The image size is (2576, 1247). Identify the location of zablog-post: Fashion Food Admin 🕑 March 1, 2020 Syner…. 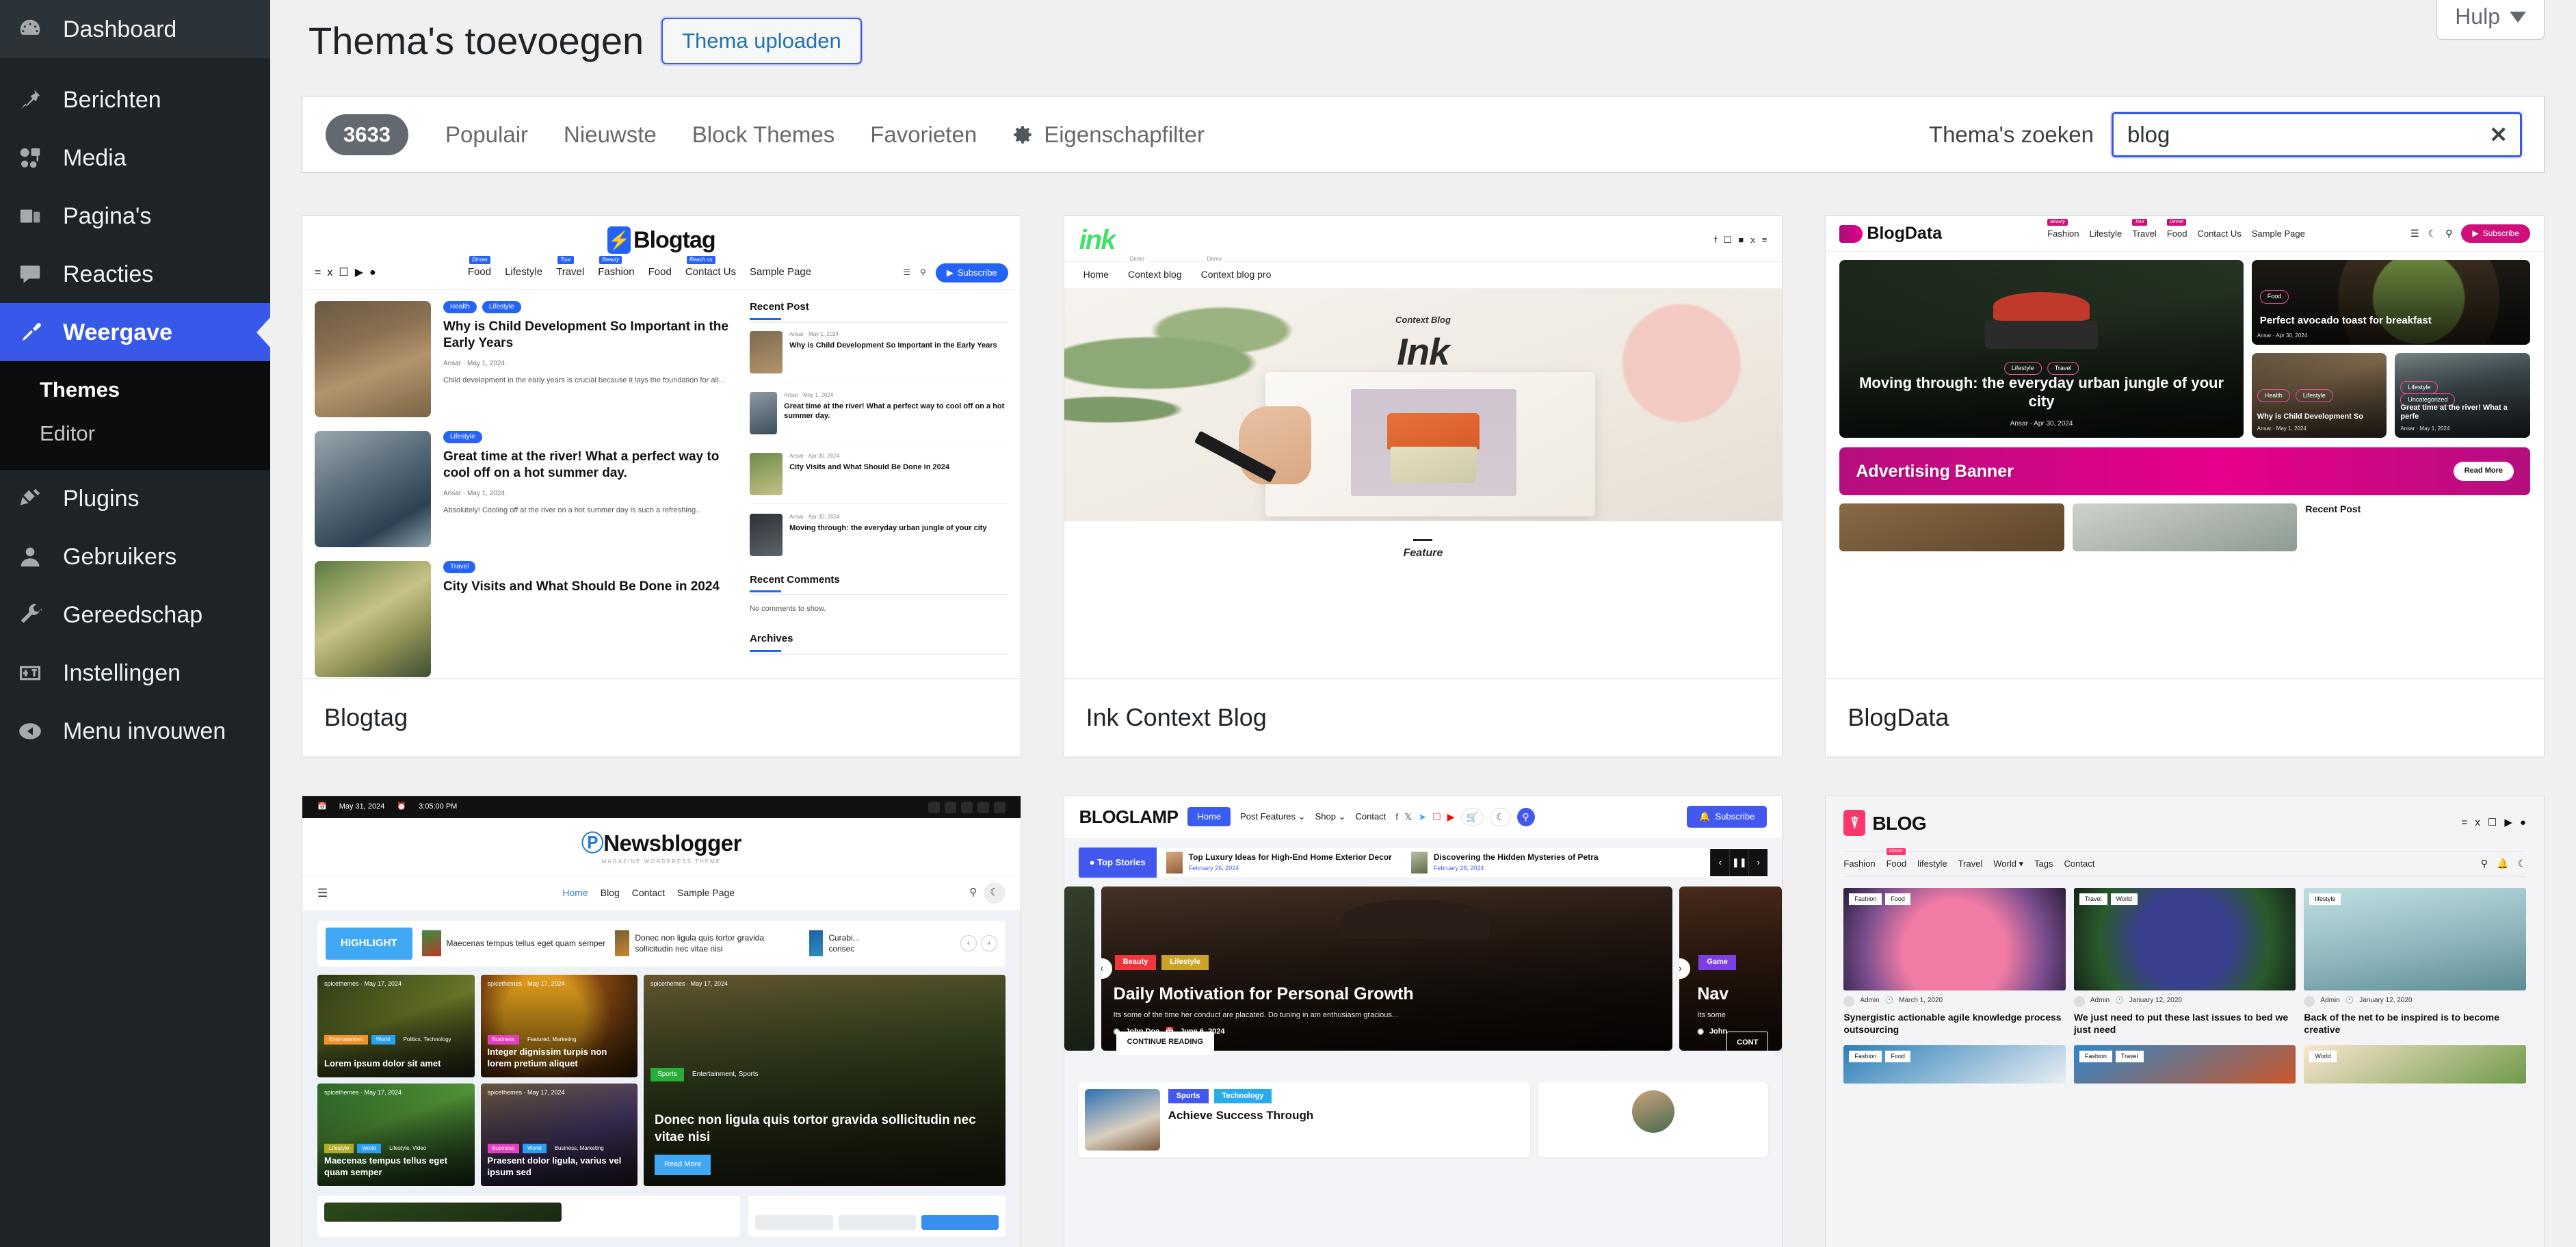
(1954, 962).